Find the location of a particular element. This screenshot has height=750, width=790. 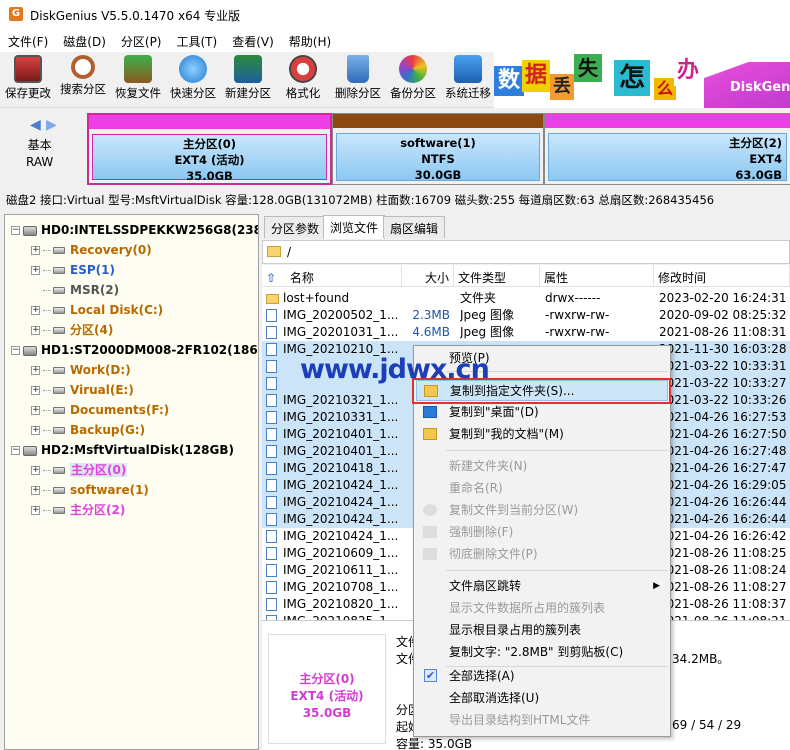

tree-part-label: Local Disk(C:) is located at coordinates (117, 310).